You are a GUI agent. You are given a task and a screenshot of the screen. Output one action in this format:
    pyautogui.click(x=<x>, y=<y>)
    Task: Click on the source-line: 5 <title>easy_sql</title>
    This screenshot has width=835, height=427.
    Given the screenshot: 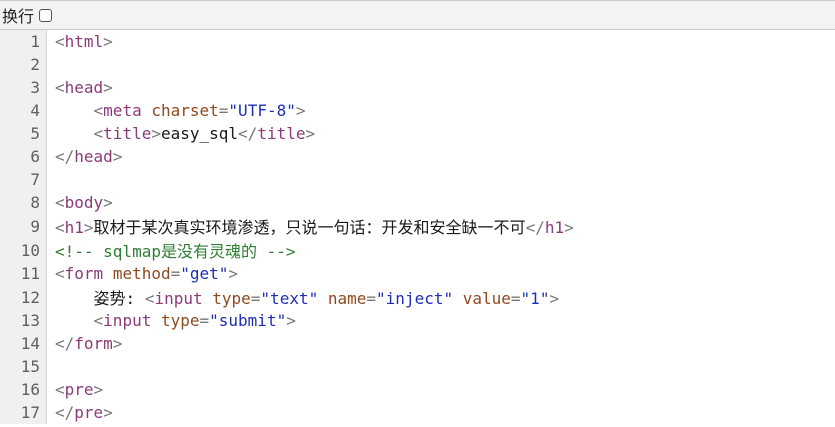 What is the action you would take?
    pyautogui.click(x=287, y=133)
    